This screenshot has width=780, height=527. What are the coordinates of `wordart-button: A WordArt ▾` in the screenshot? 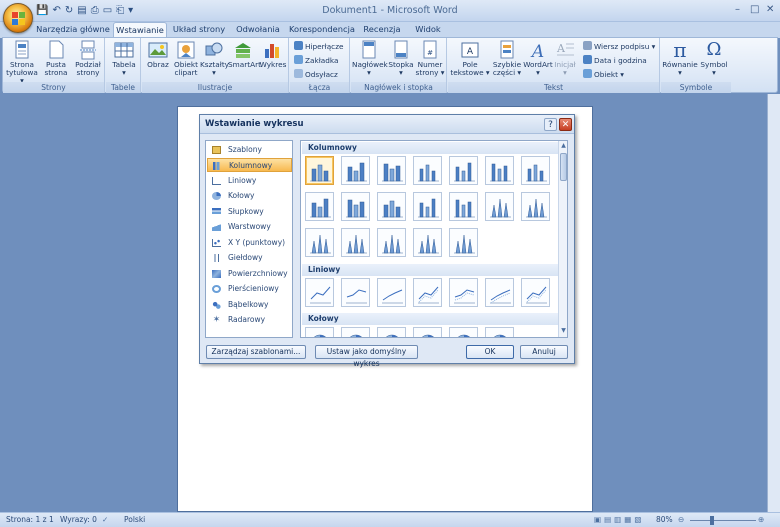 It's located at (538, 58).